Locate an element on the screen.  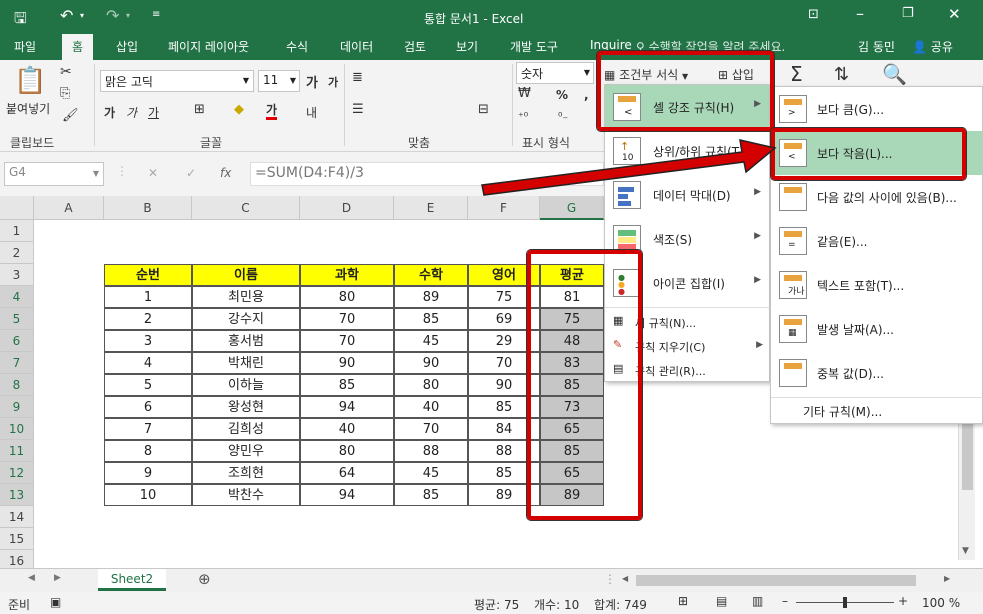
select-all-corner is located at coordinates (17, 208).